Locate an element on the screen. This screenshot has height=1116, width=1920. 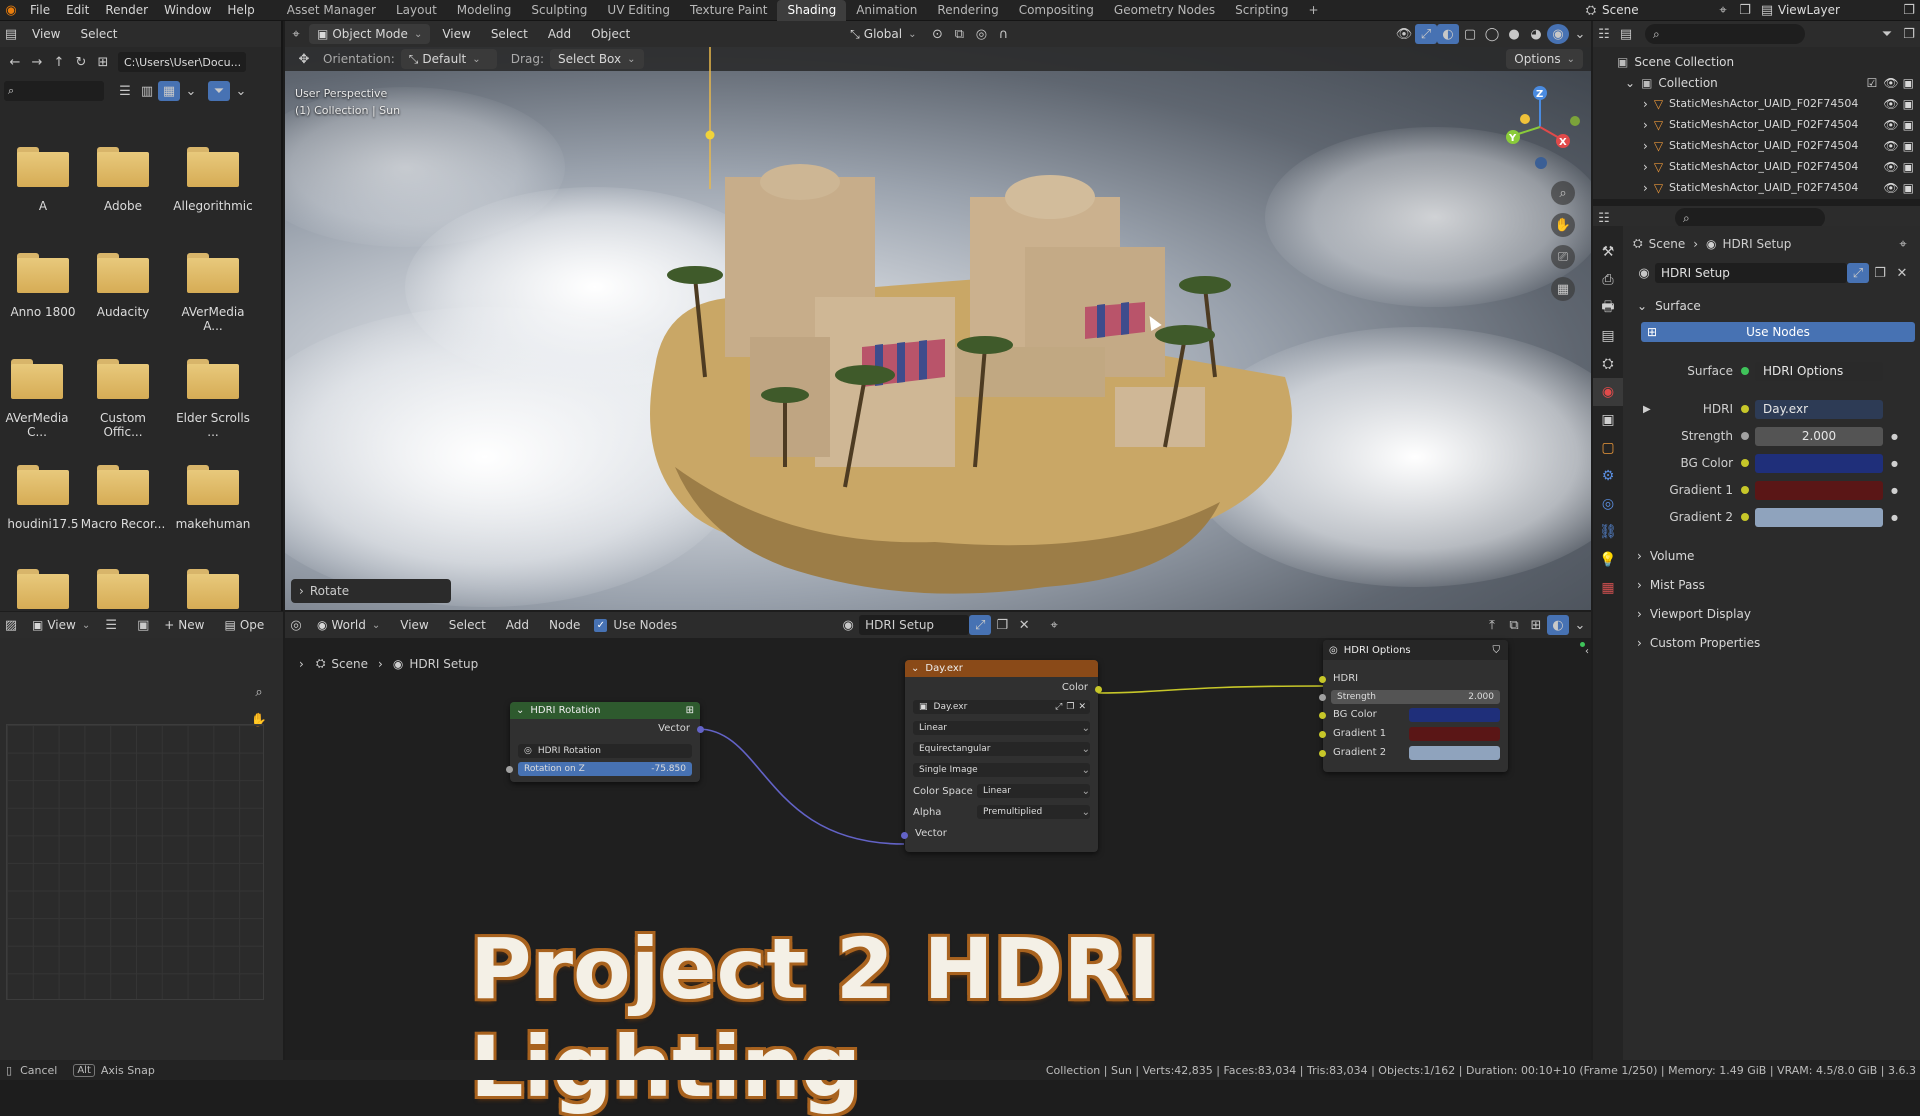
gizmo-neg-y-icon is located at coordinates (1575, 121).